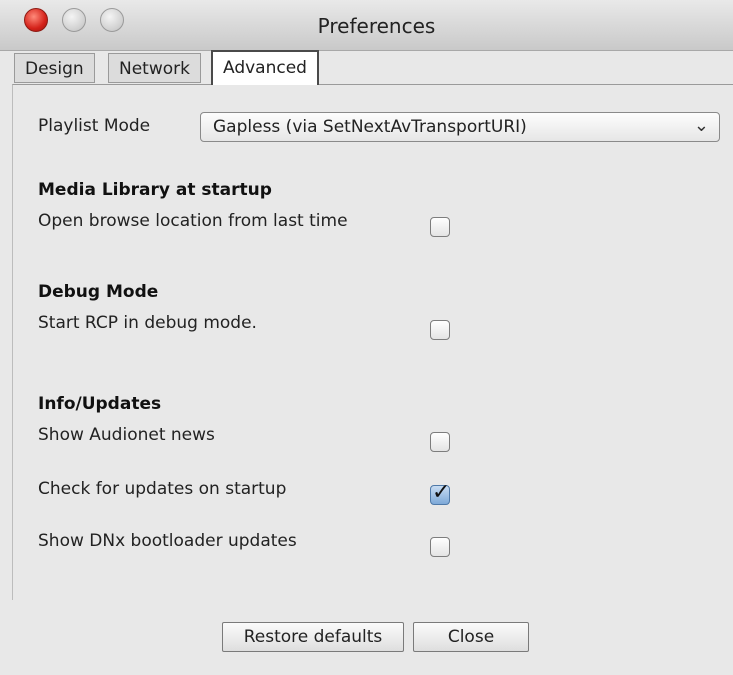 The height and width of the screenshot is (675, 733). Describe the element at coordinates (154, 68) in the screenshot. I see `tab-network: Network` at that location.